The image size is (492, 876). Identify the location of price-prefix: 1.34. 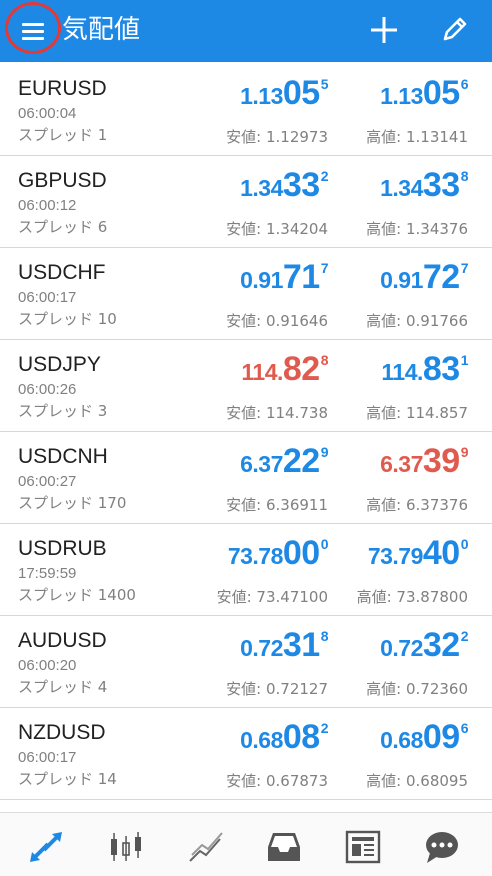
(261, 188).